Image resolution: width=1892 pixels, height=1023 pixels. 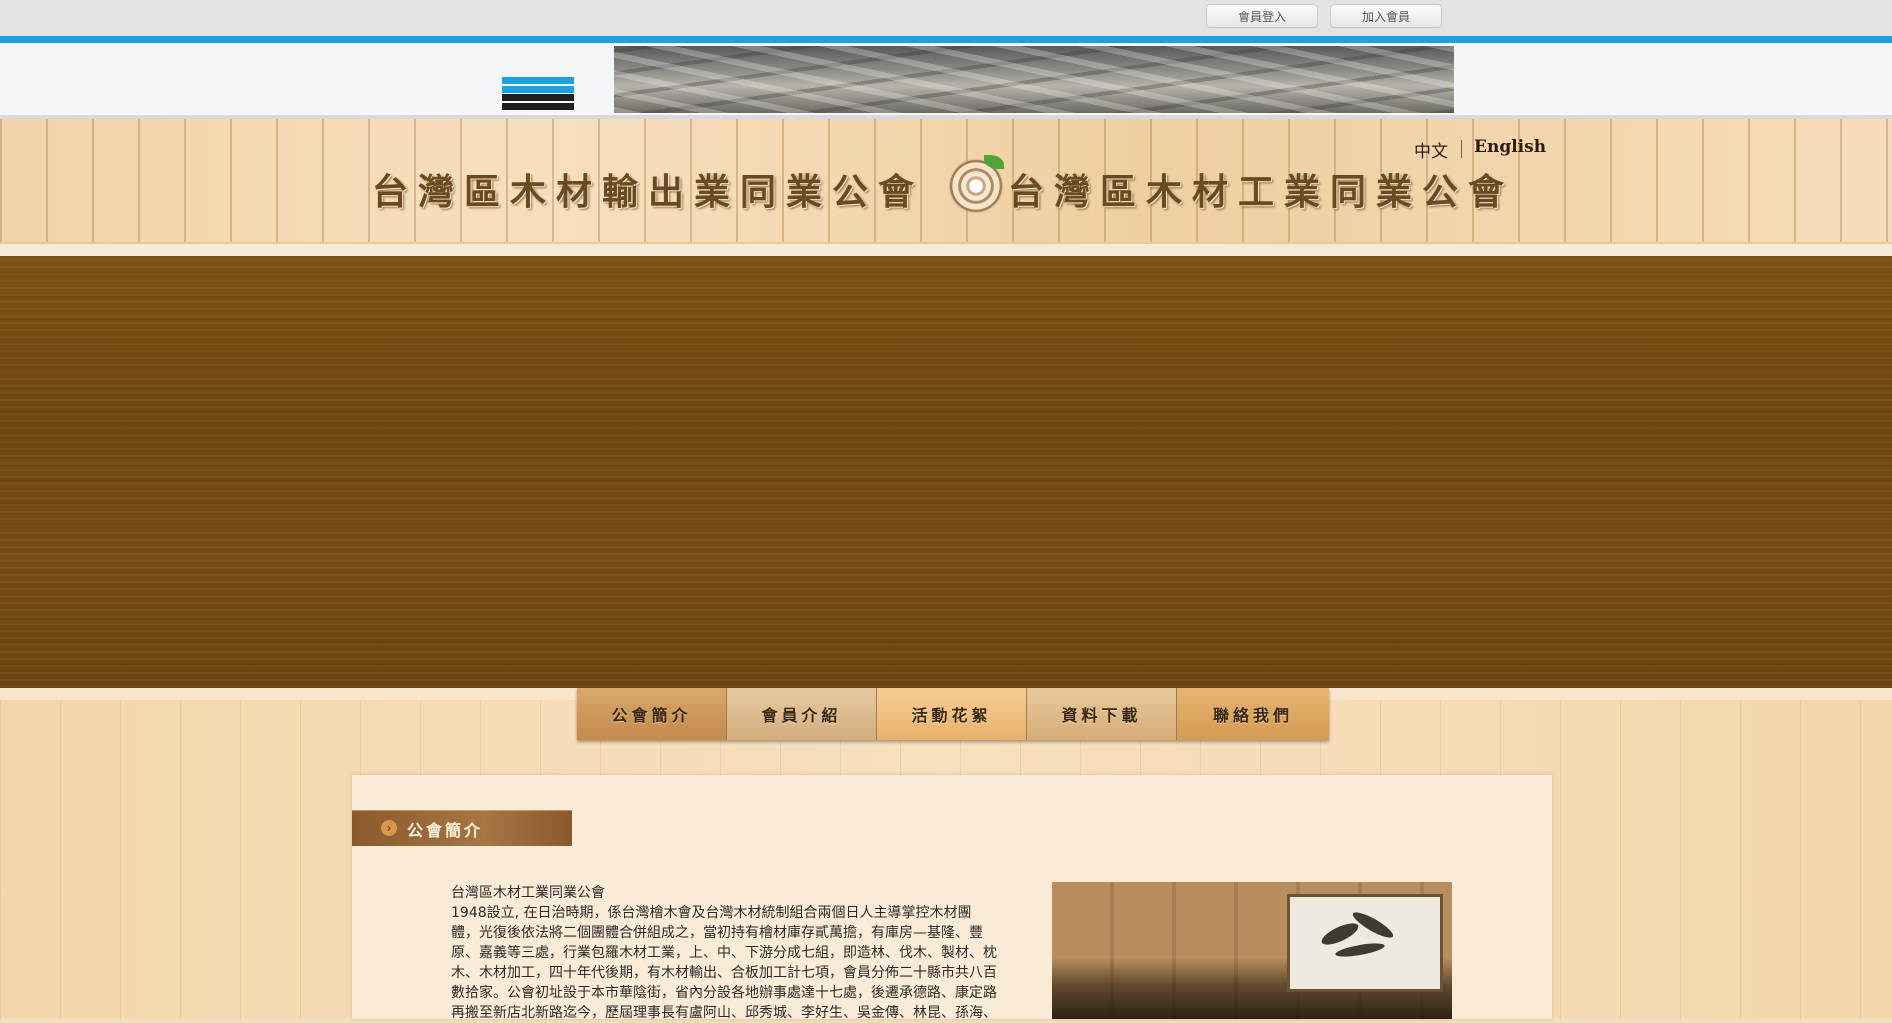 What do you see at coordinates (724, 993) in the screenshot?
I see `article-line: 數拾家。公會初址設于本市華陰街，省內分設各地辦事處達十七處，後遷承德路、康定路` at bounding box center [724, 993].